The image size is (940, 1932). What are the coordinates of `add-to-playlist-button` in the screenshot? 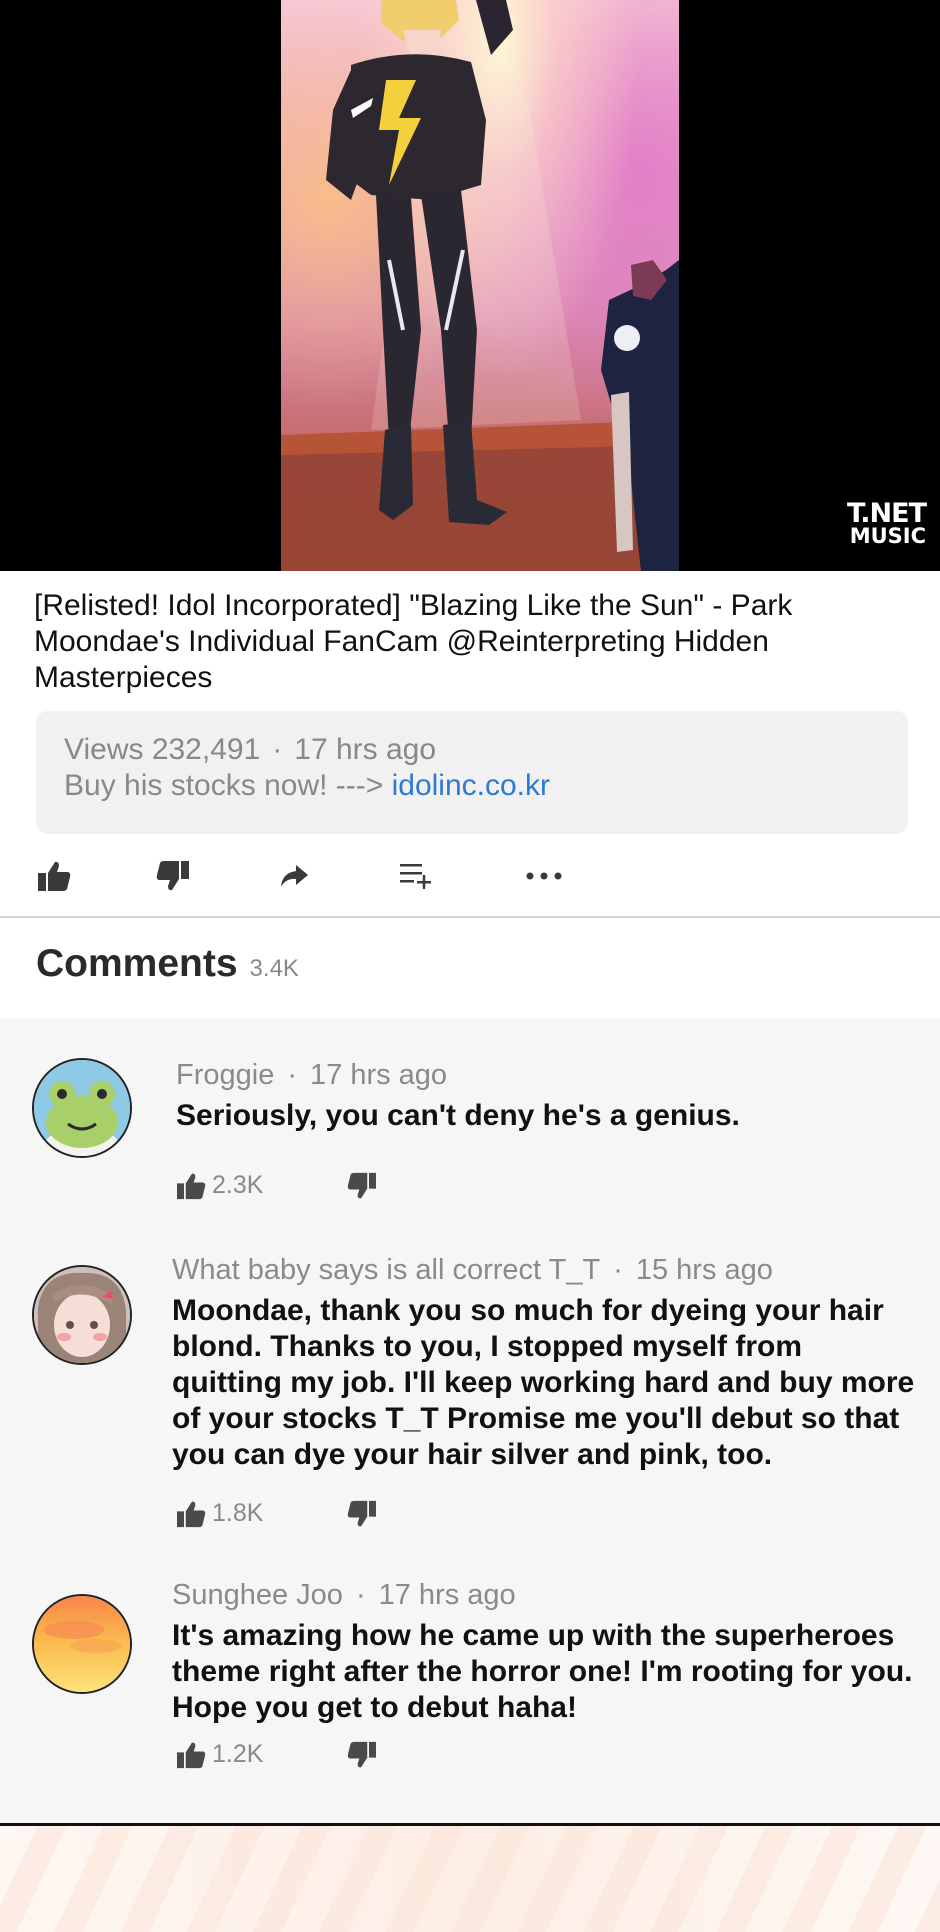 It's located at (416, 876).